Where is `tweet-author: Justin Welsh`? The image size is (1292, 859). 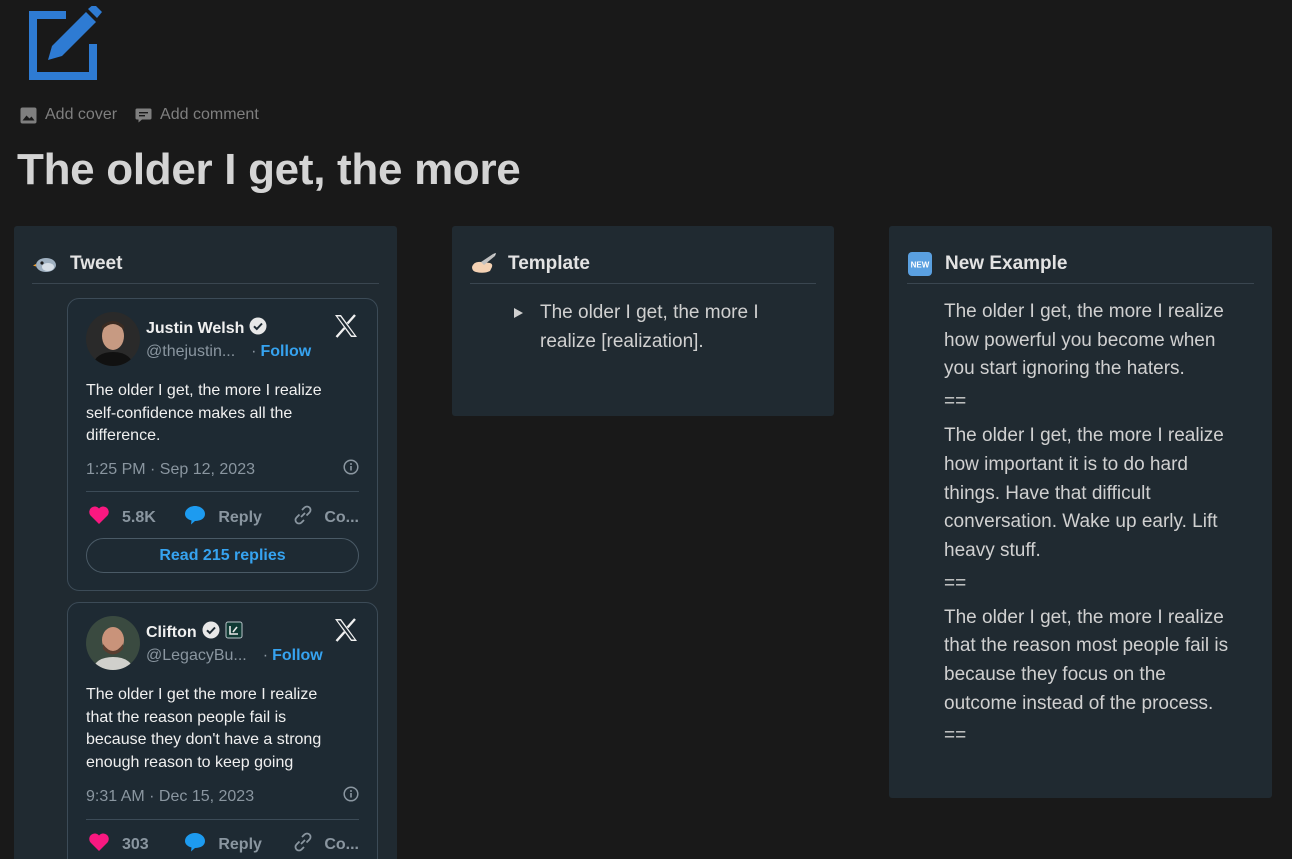 tweet-author: Justin Welsh is located at coordinates (206, 328).